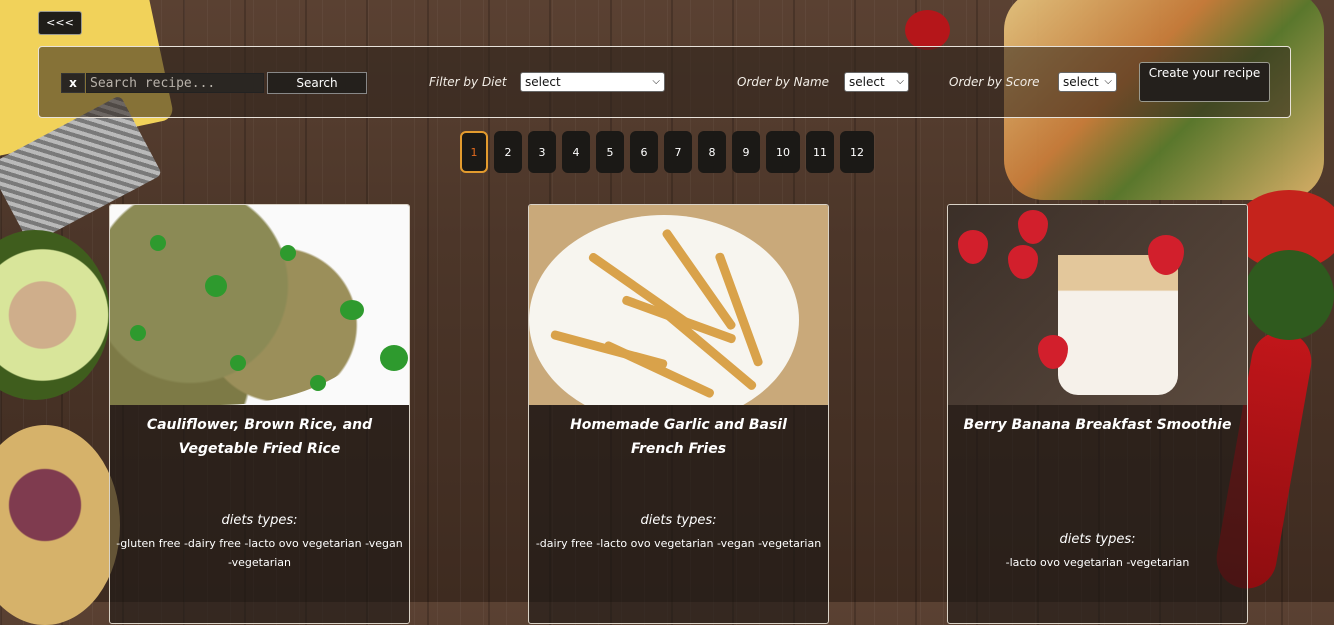 The height and width of the screenshot is (625, 1334). I want to click on back-button: <<<, so click(60, 23).